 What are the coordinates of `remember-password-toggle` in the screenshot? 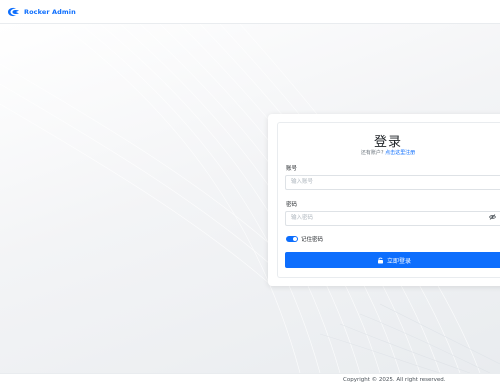 It's located at (292, 239).